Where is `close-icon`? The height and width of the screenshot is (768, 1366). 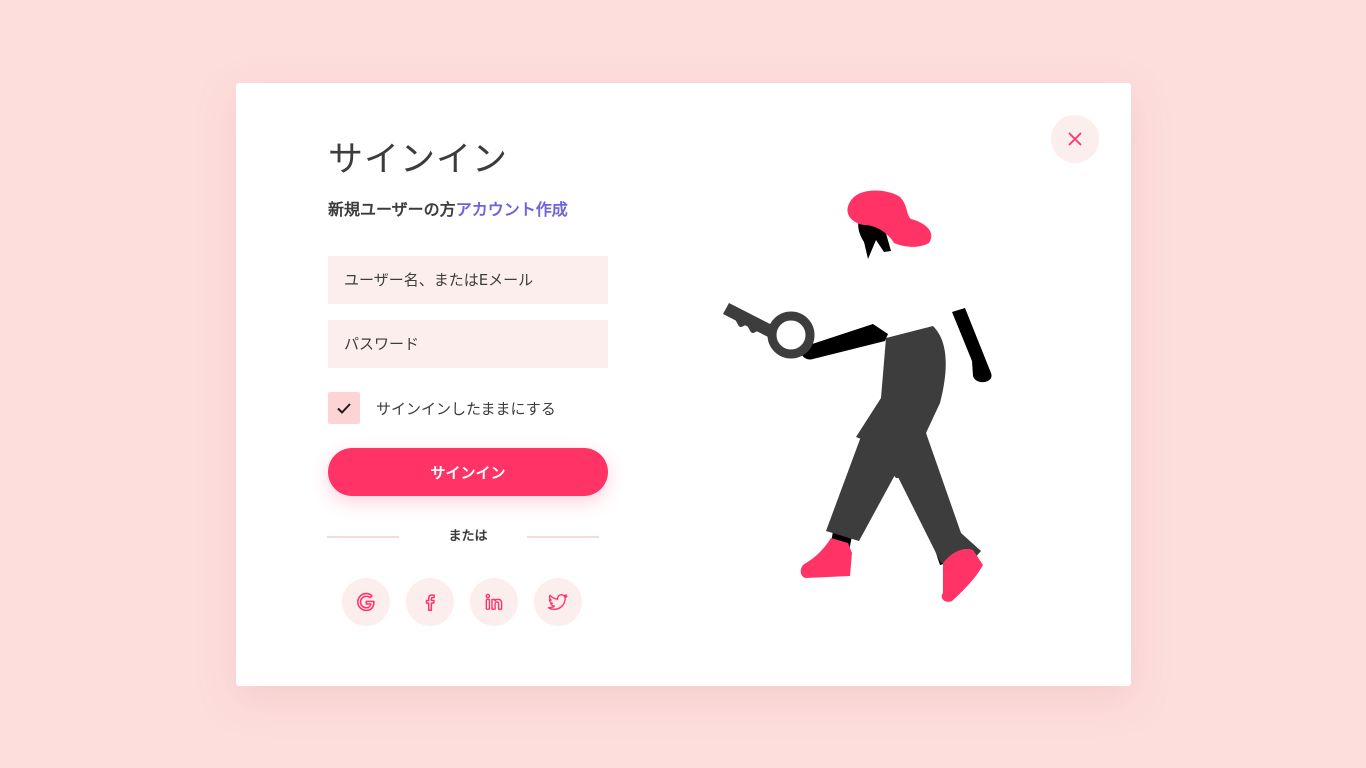 close-icon is located at coordinates (1075, 139).